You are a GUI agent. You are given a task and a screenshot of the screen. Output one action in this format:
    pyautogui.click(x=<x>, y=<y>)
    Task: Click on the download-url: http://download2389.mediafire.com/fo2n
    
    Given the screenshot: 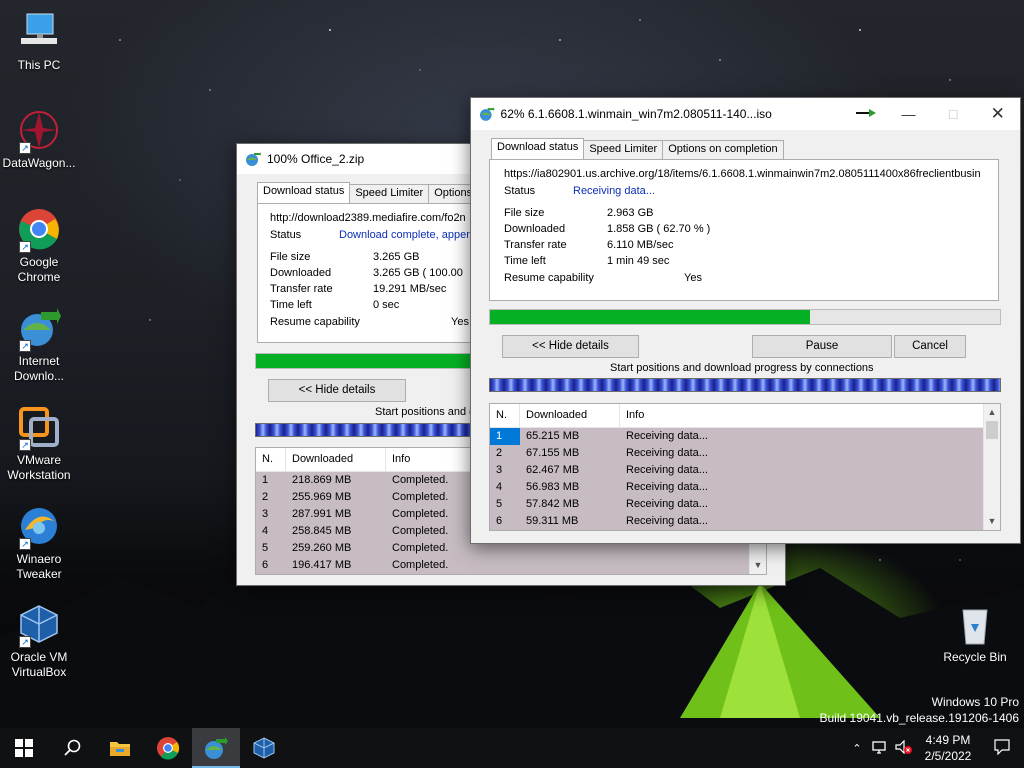 What is the action you would take?
    pyautogui.click(x=368, y=218)
    